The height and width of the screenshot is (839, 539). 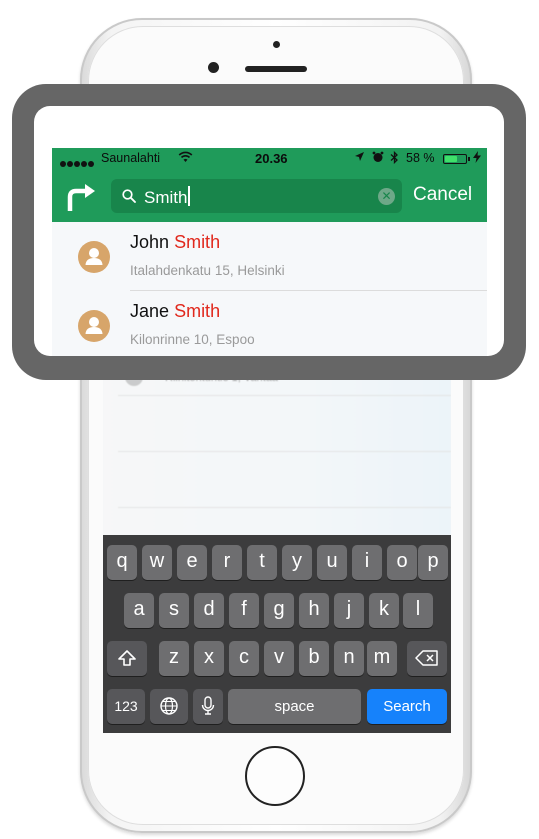 I want to click on key-v: v, so click(x=279, y=658).